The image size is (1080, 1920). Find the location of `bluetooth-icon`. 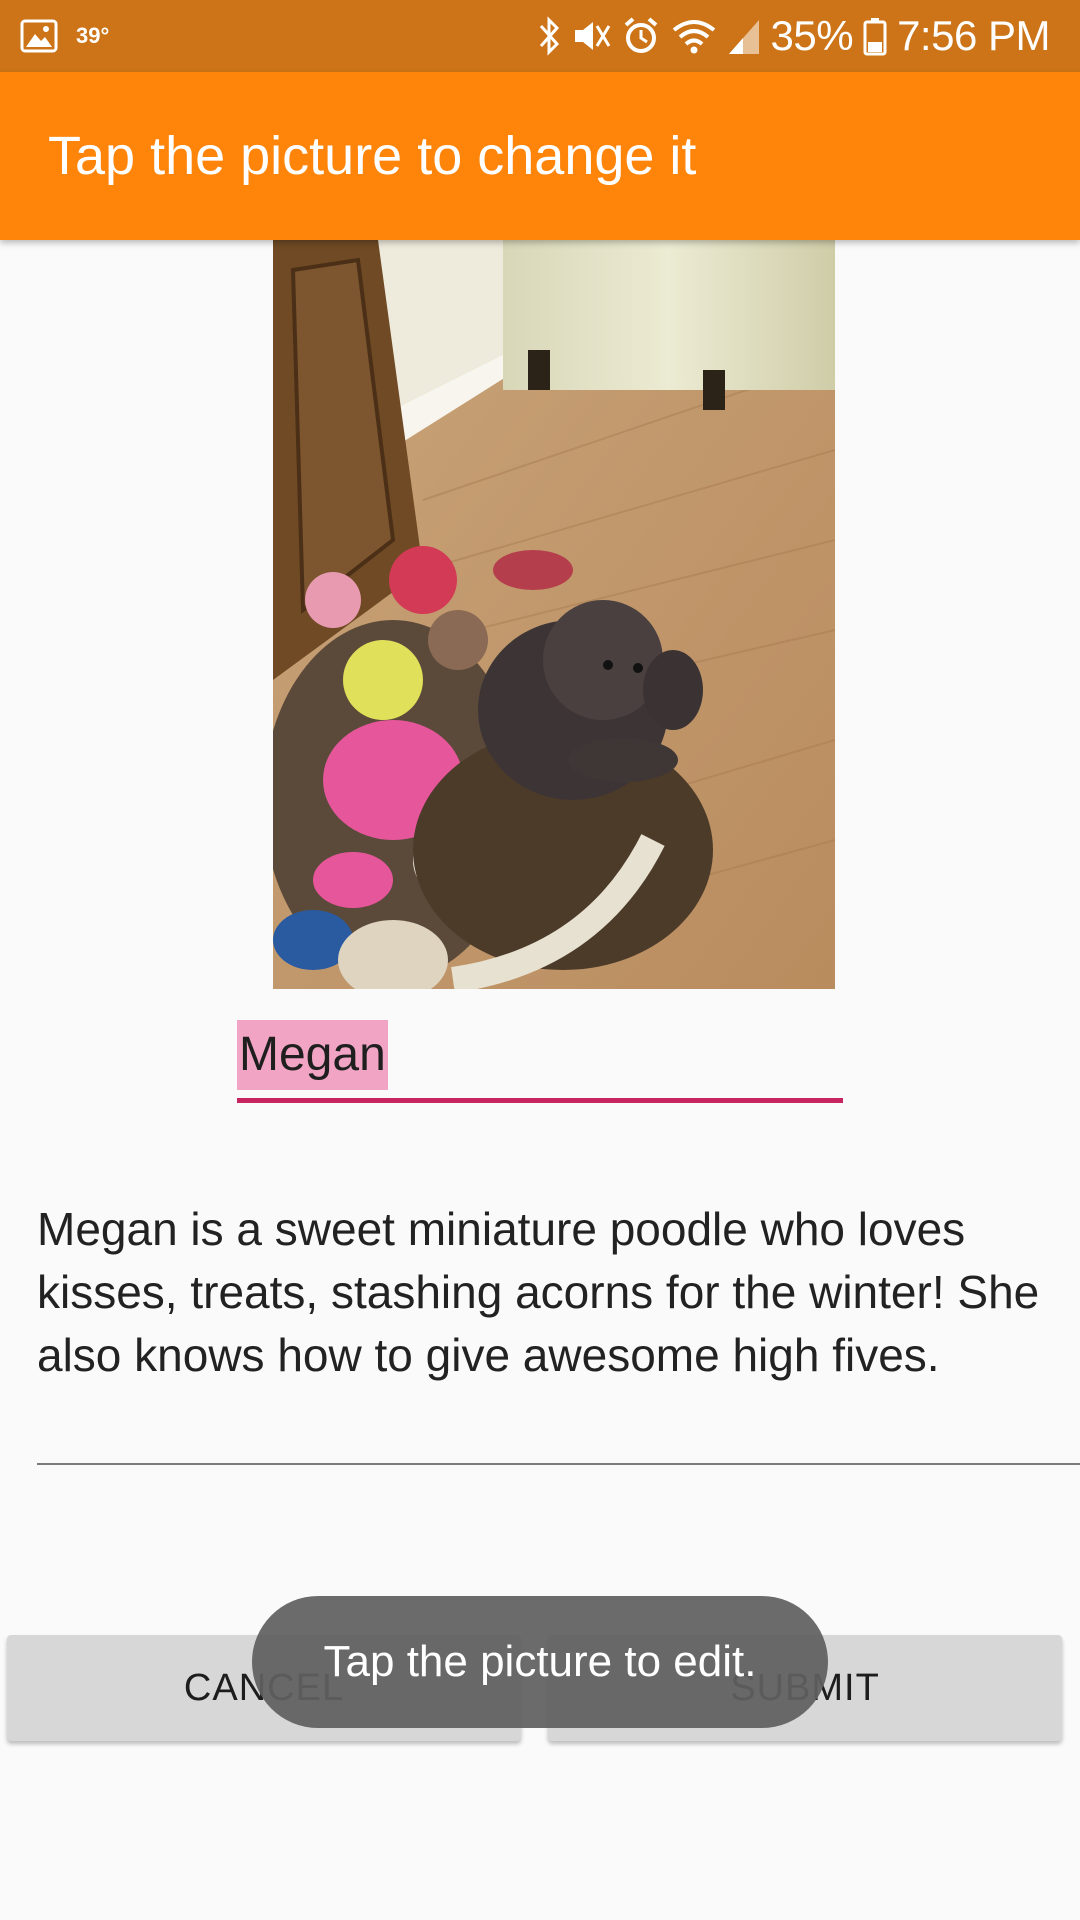

bluetooth-icon is located at coordinates (549, 36).